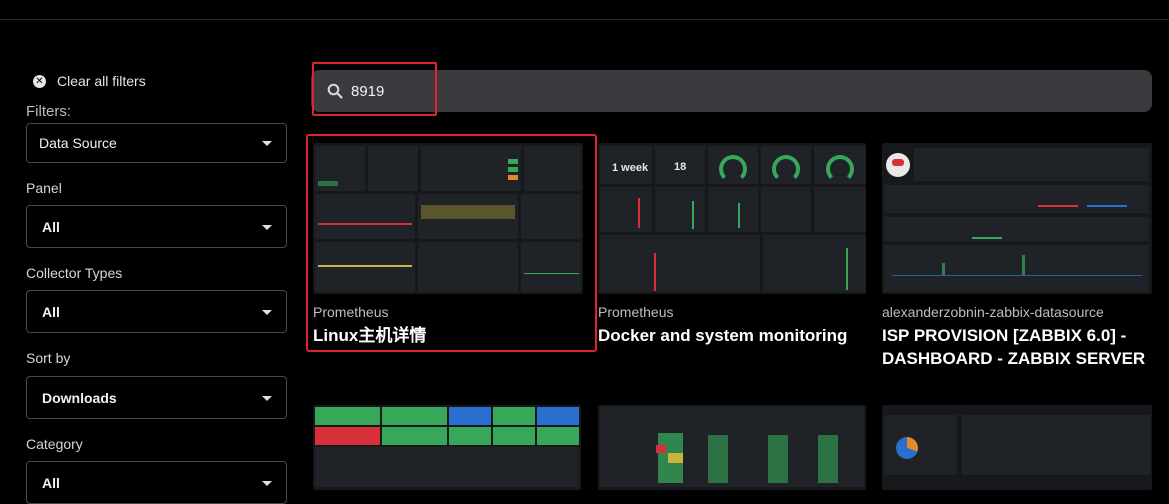 The image size is (1169, 504). What do you see at coordinates (680, 167) in the screenshot?
I see `thumb-stat-count: 18` at bounding box center [680, 167].